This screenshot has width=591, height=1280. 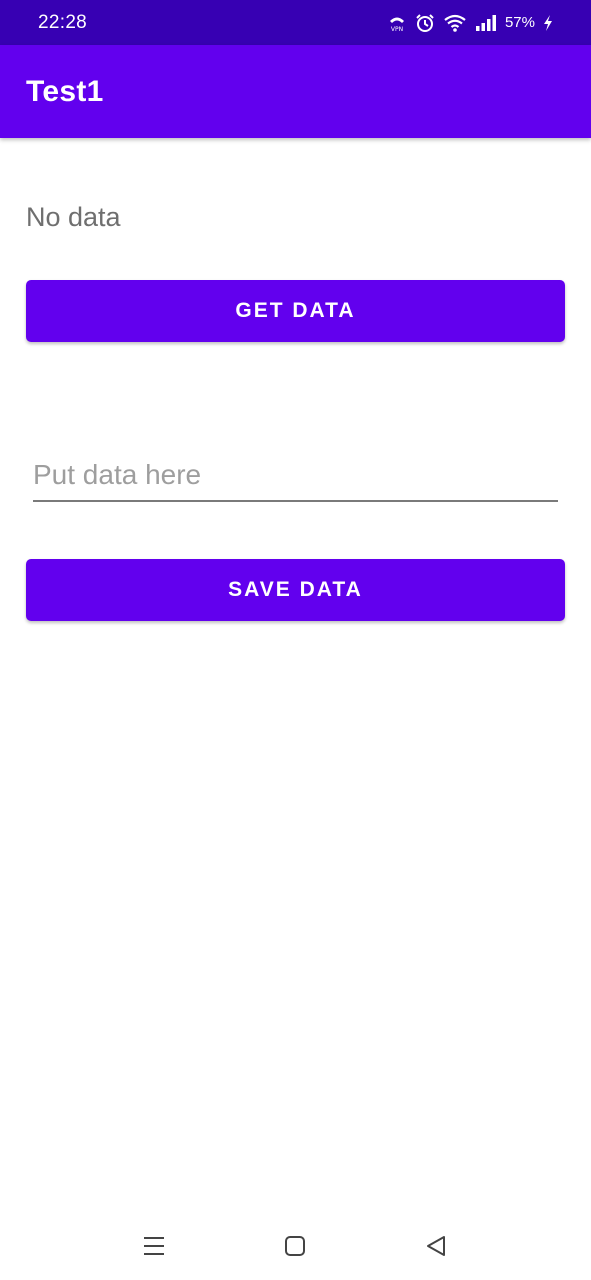 I want to click on data-input, so click(x=295, y=475).